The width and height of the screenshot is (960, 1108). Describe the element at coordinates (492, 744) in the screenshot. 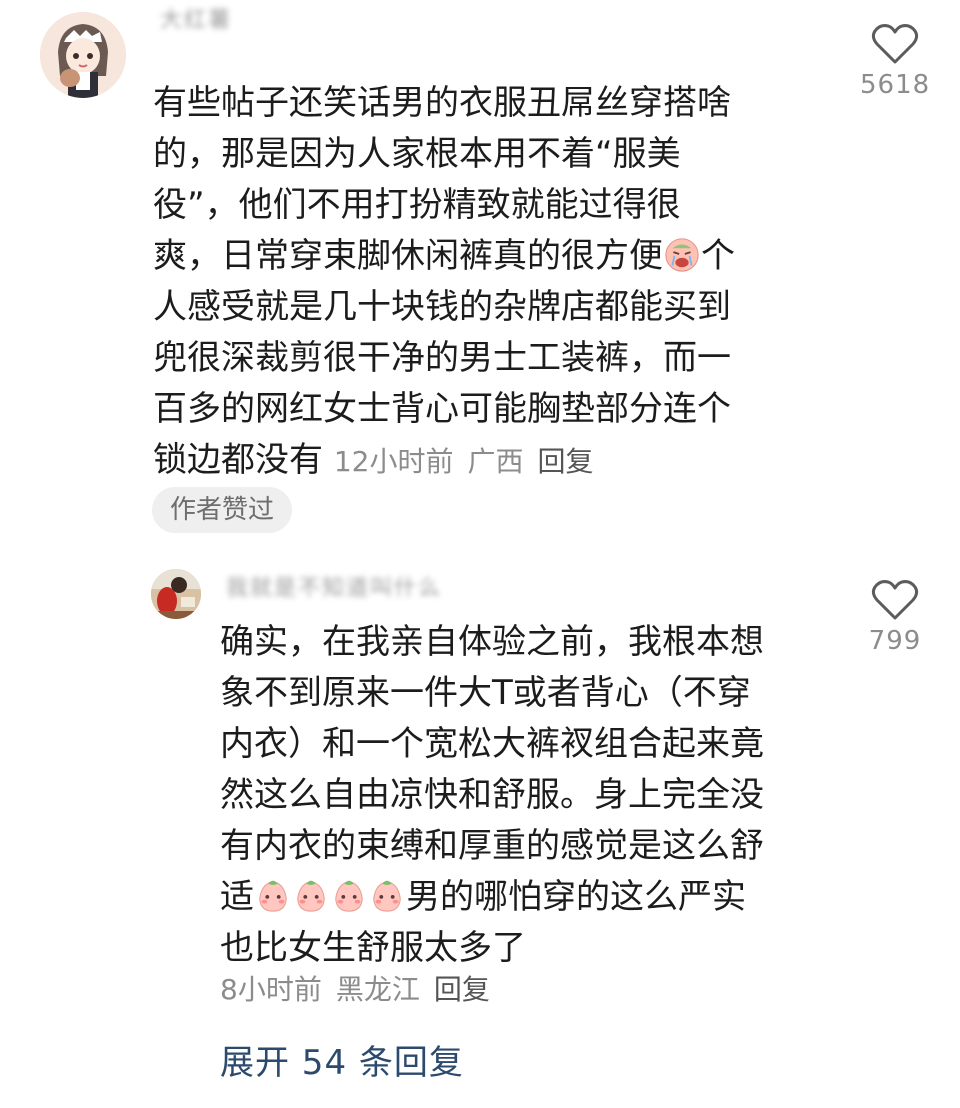

I see `comment-line: 内衣）和一个宽松大裤衩组合起来竟` at that location.